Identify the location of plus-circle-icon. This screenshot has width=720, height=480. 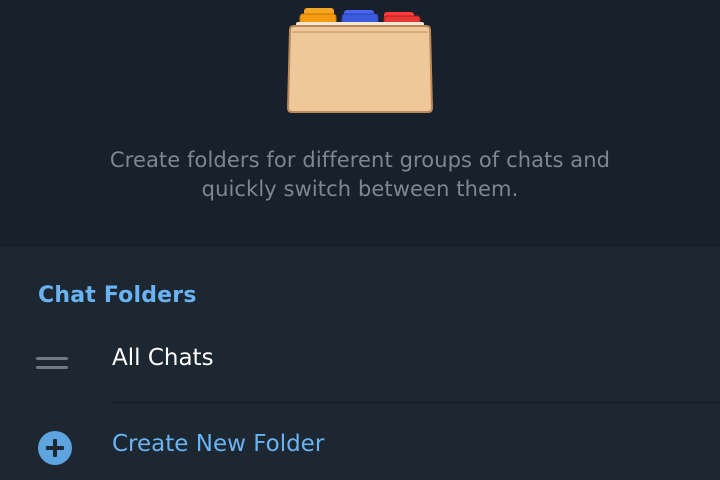
(55, 448).